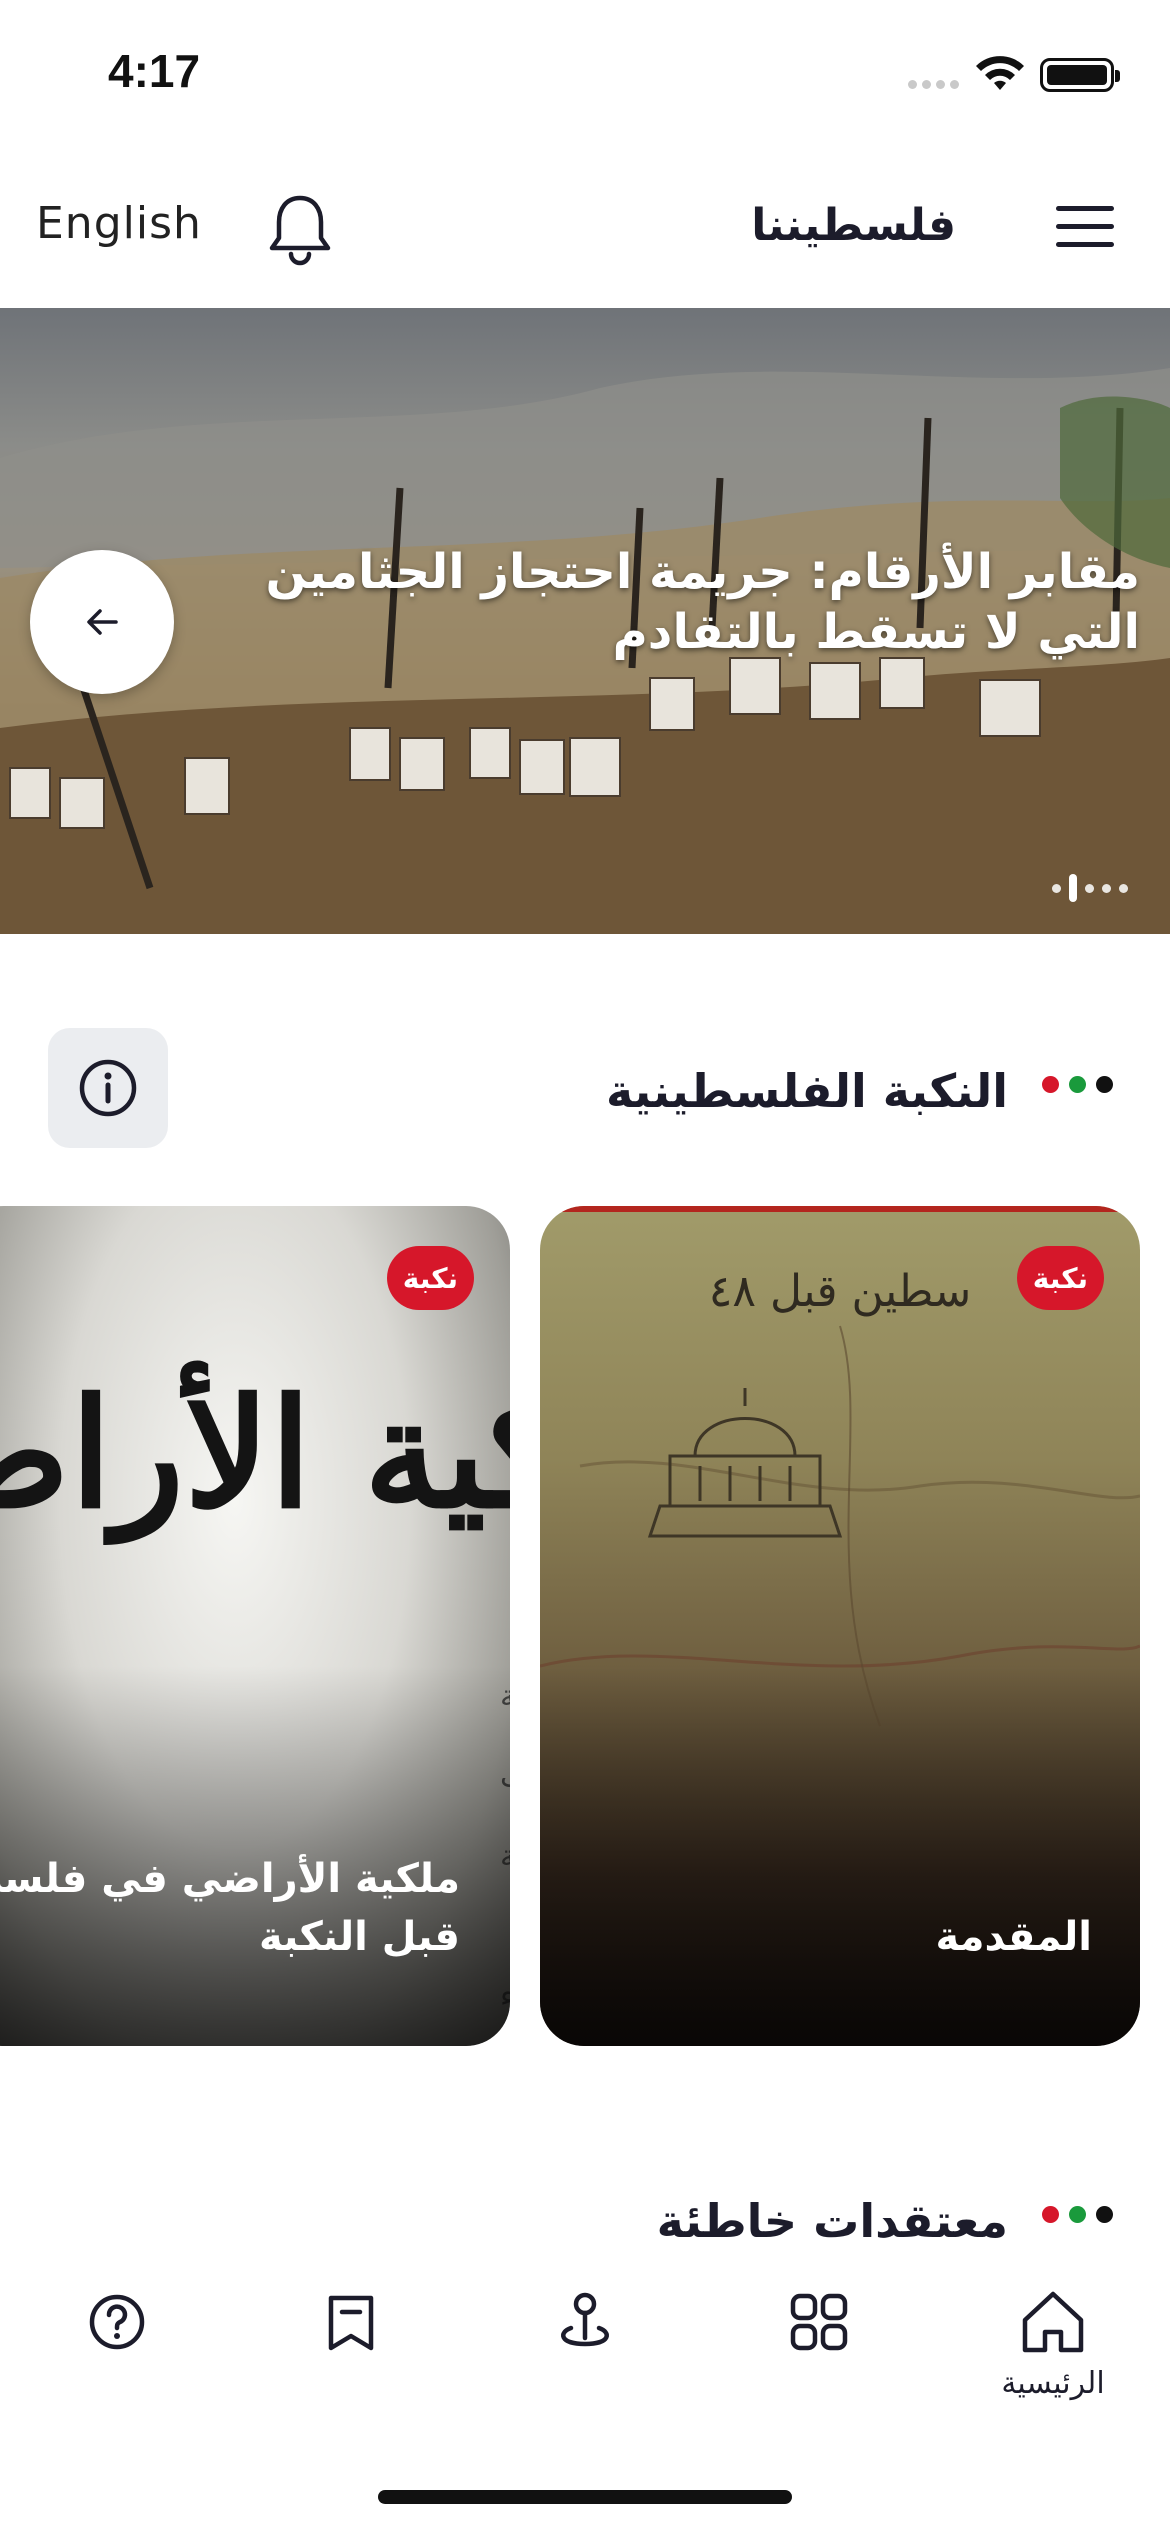  I want to click on cellular-signal-icon, so click(933, 84).